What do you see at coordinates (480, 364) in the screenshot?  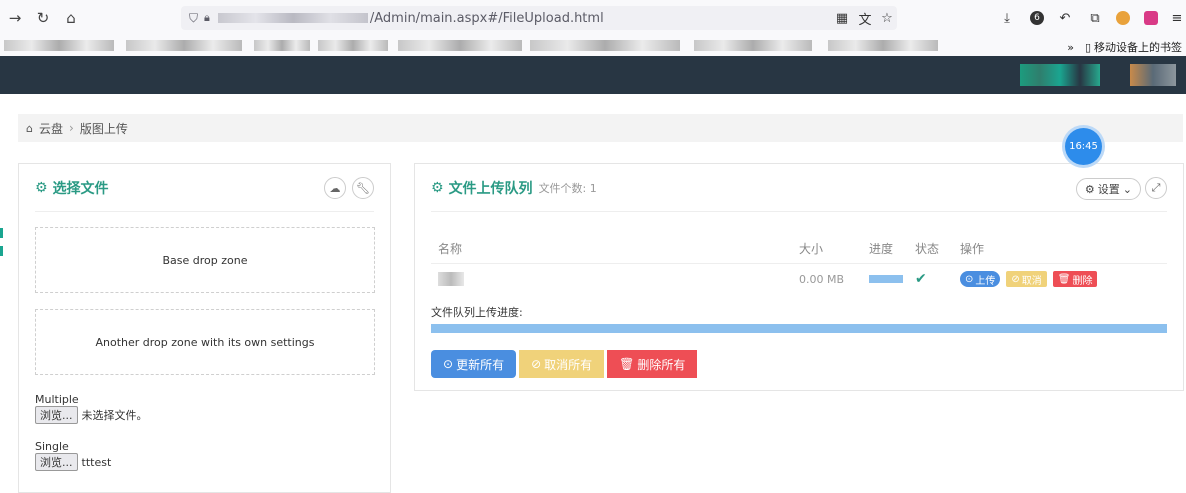 I see `update-all-label: 更新所有` at bounding box center [480, 364].